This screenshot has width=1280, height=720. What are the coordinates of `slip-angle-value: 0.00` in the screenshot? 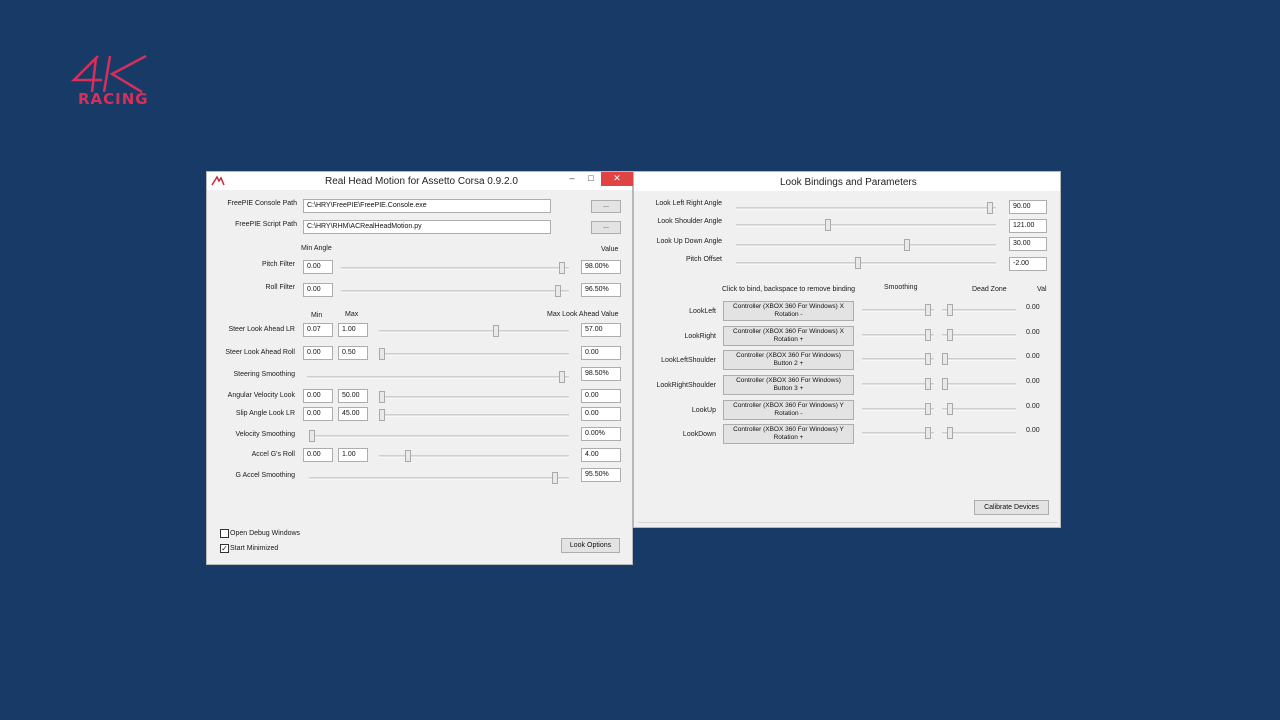 It's located at (601, 414).